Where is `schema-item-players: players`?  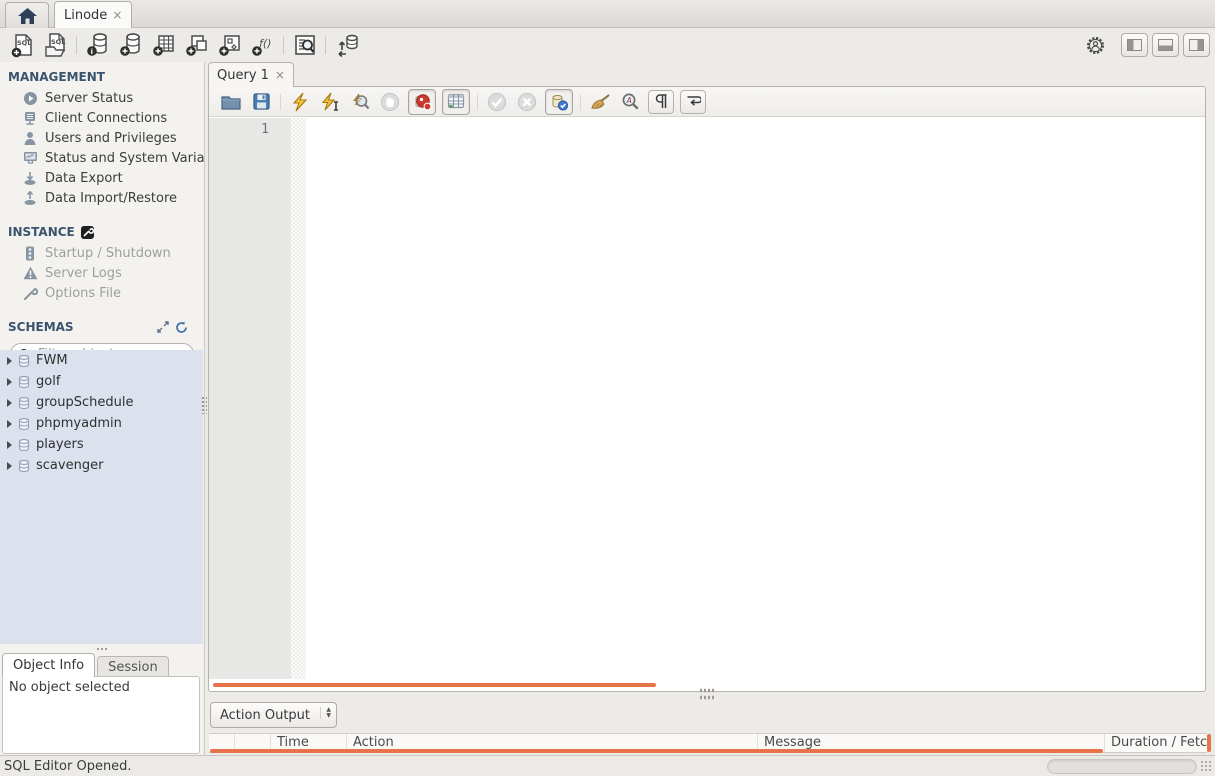
schema-item-players: players is located at coordinates (101, 444).